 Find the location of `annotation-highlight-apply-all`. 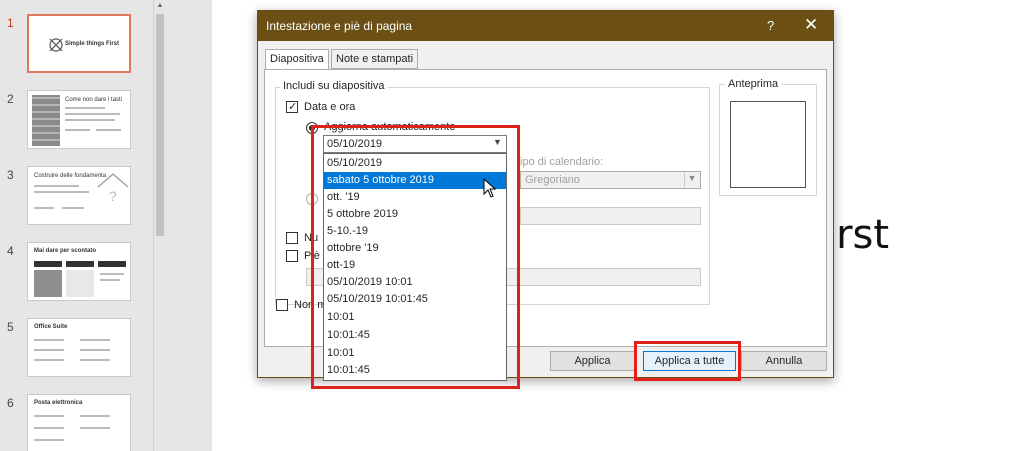

annotation-highlight-apply-all is located at coordinates (687, 361).